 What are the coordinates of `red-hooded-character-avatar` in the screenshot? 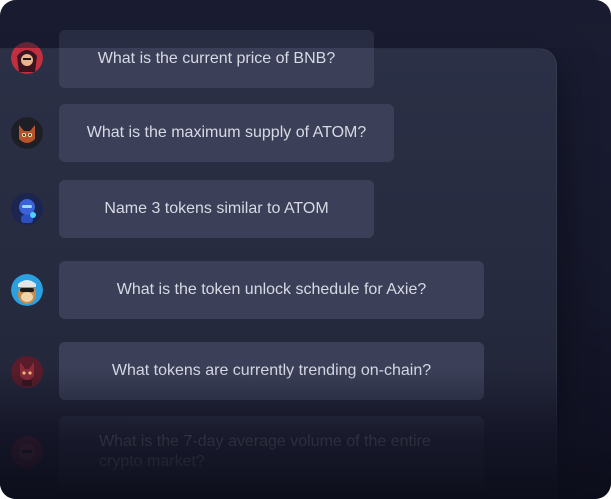 It's located at (27, 58).